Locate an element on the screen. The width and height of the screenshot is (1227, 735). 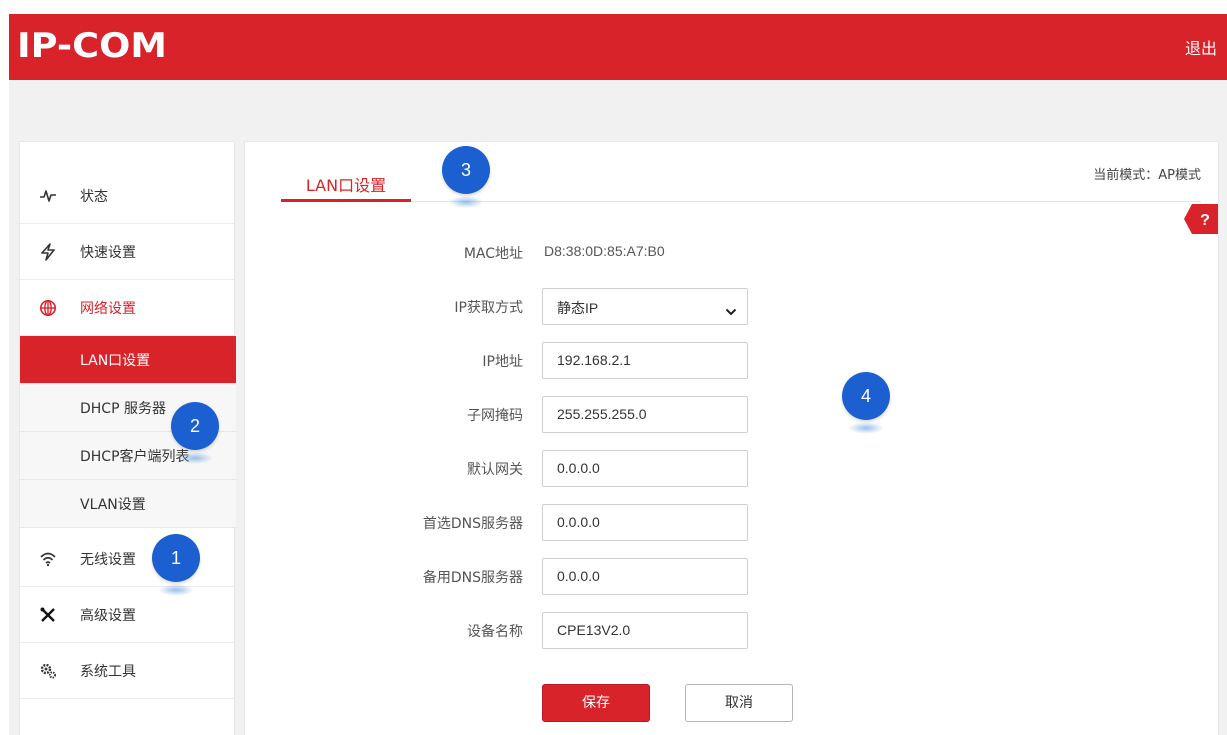
gateway-input: 0.0.0.0 is located at coordinates (645, 468).